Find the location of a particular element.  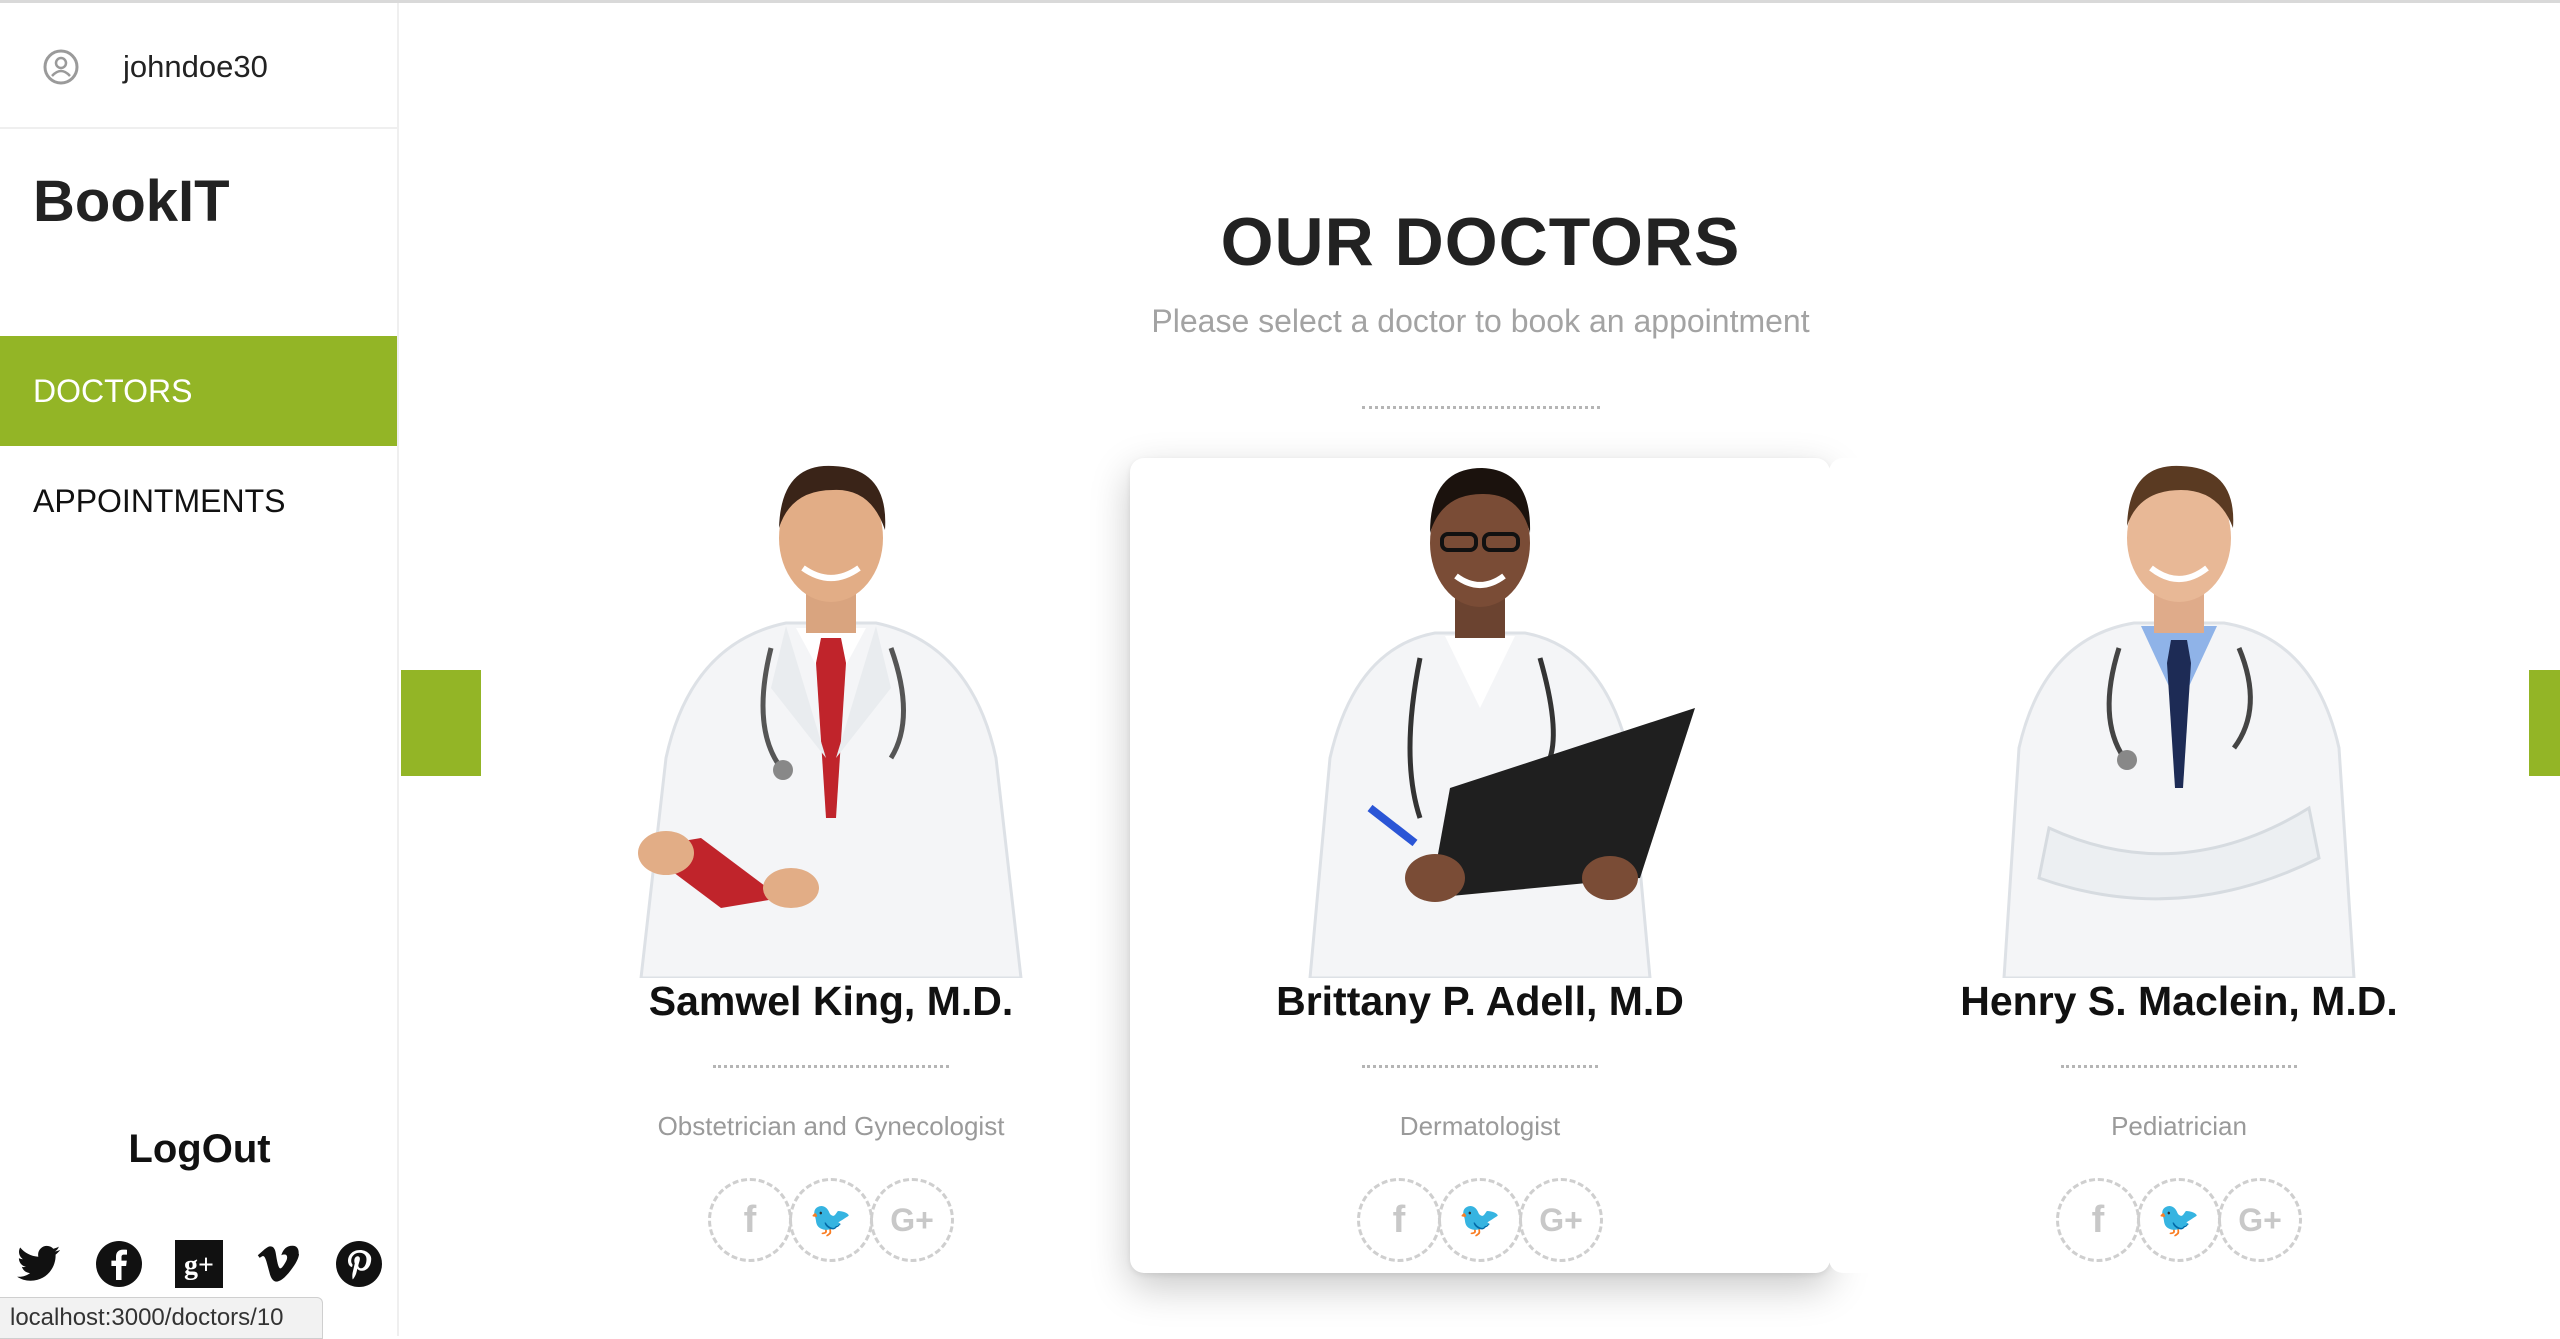

username: johndoe30 is located at coordinates (195, 66).